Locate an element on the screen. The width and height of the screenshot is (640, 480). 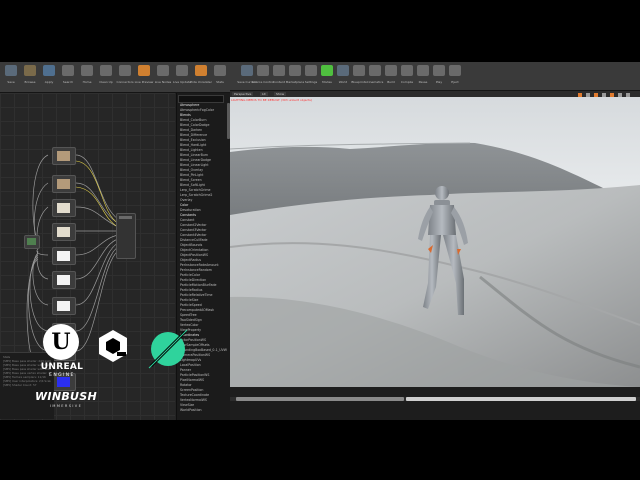
perspective-toggle: Perspective is located at coordinates (243, 94).